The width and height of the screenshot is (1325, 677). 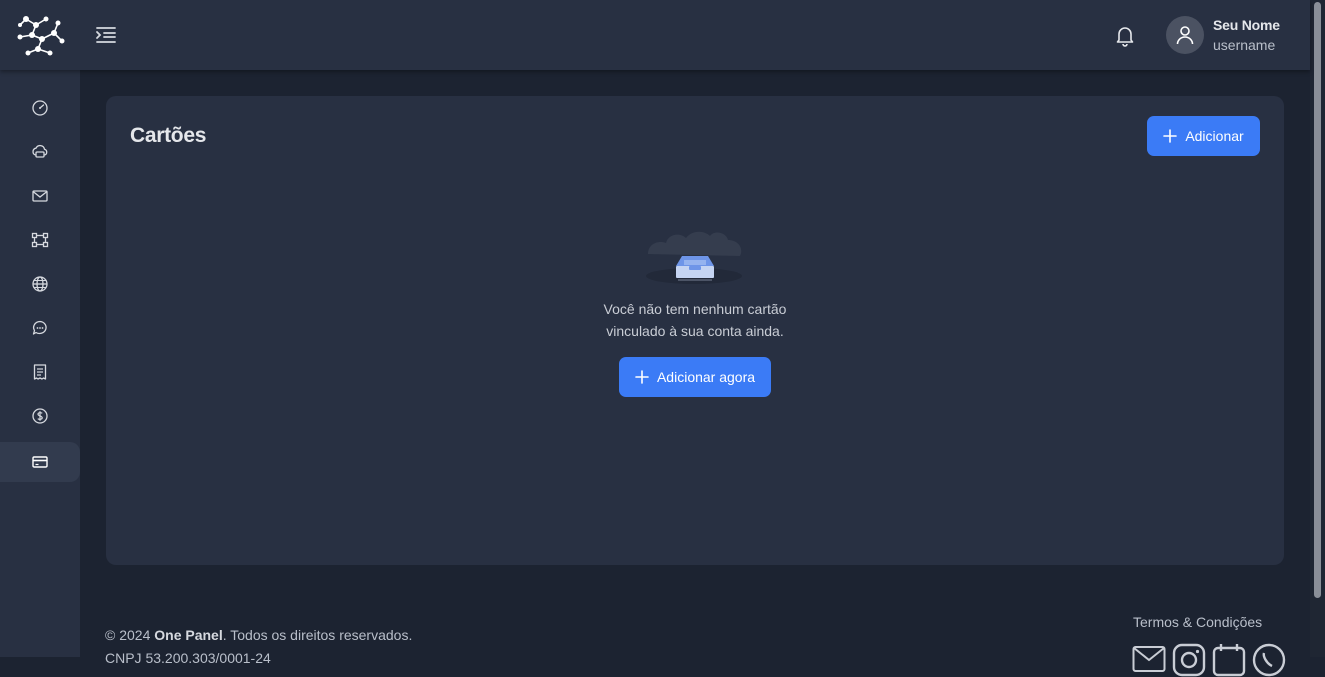 I want to click on calendar-icon, so click(x=1229, y=660).